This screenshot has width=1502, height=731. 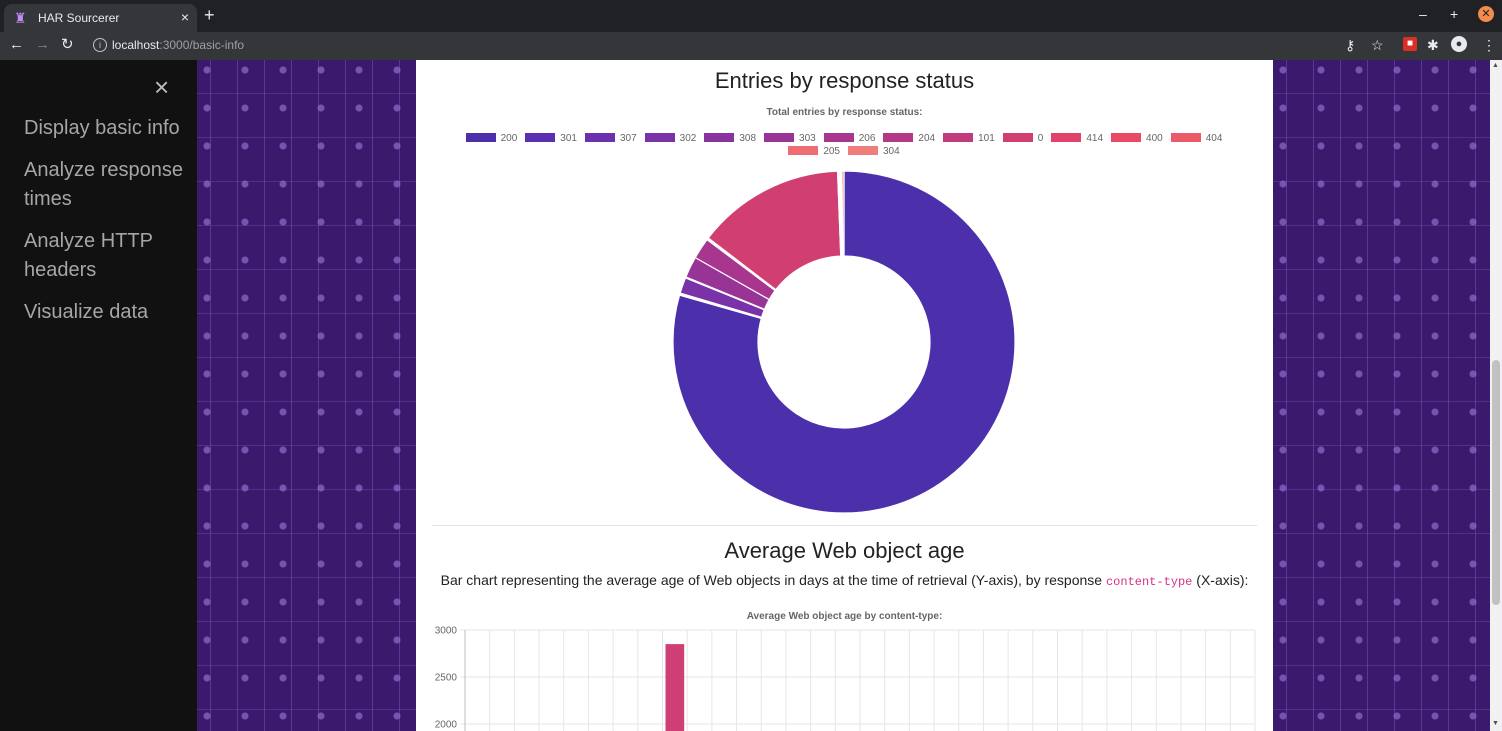 I want to click on legend-label: 101, so click(x=986, y=138).